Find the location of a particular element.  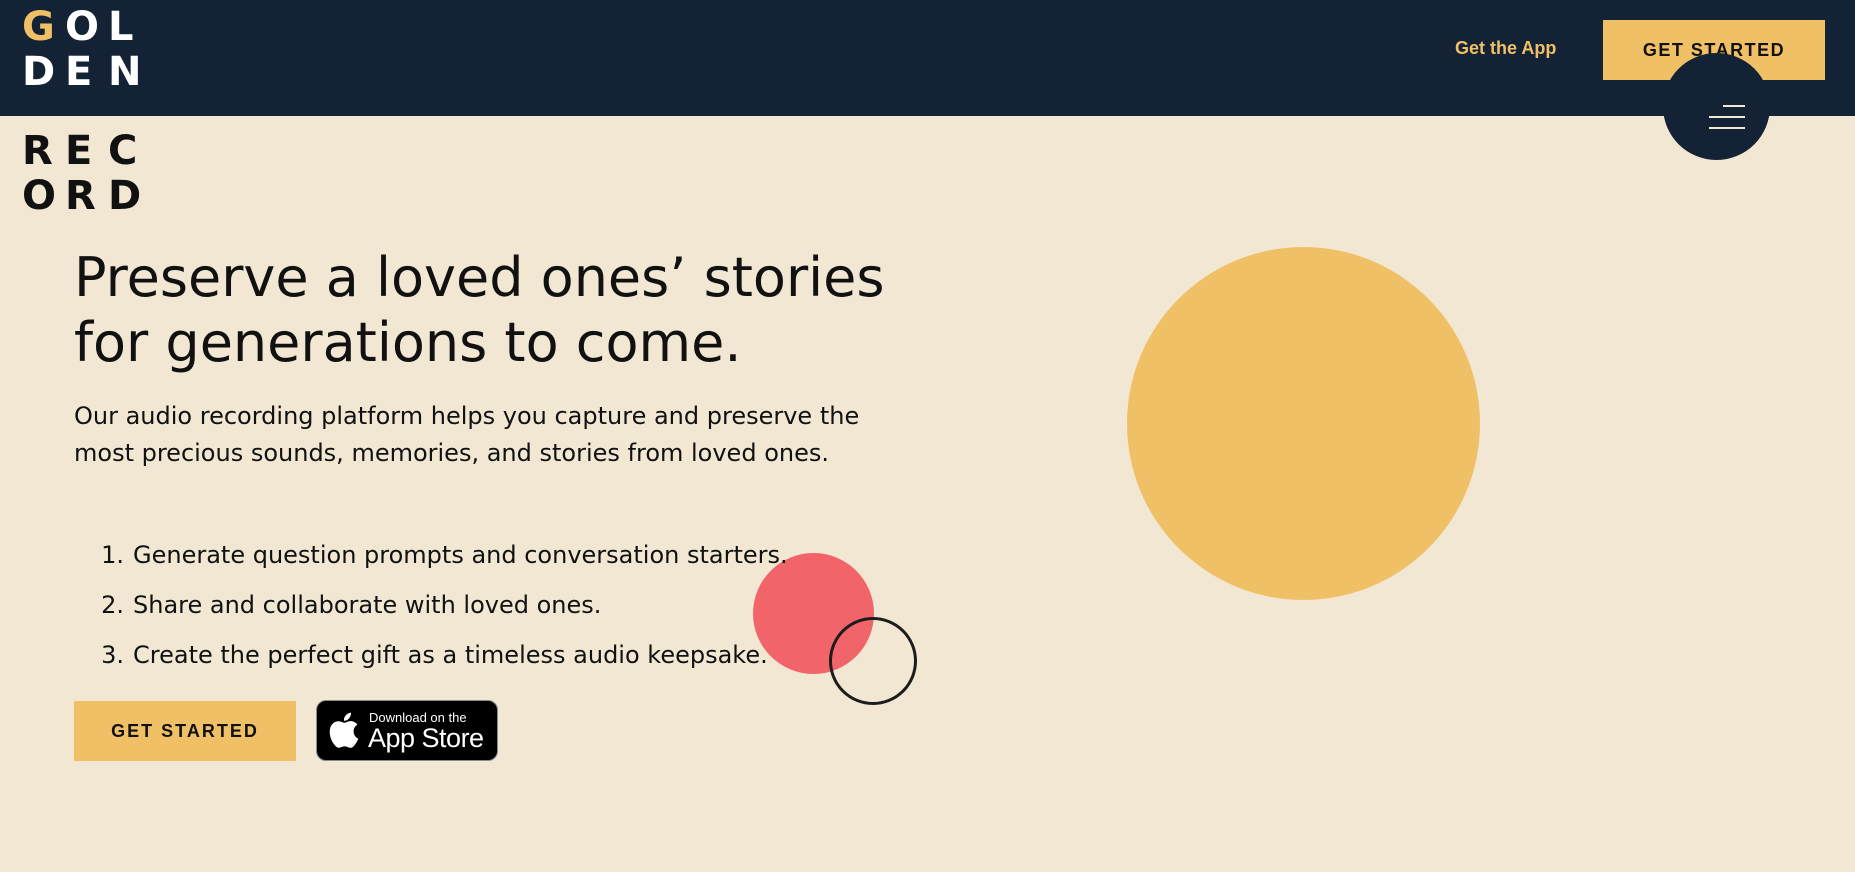

menu-button is located at coordinates (1716, 106).